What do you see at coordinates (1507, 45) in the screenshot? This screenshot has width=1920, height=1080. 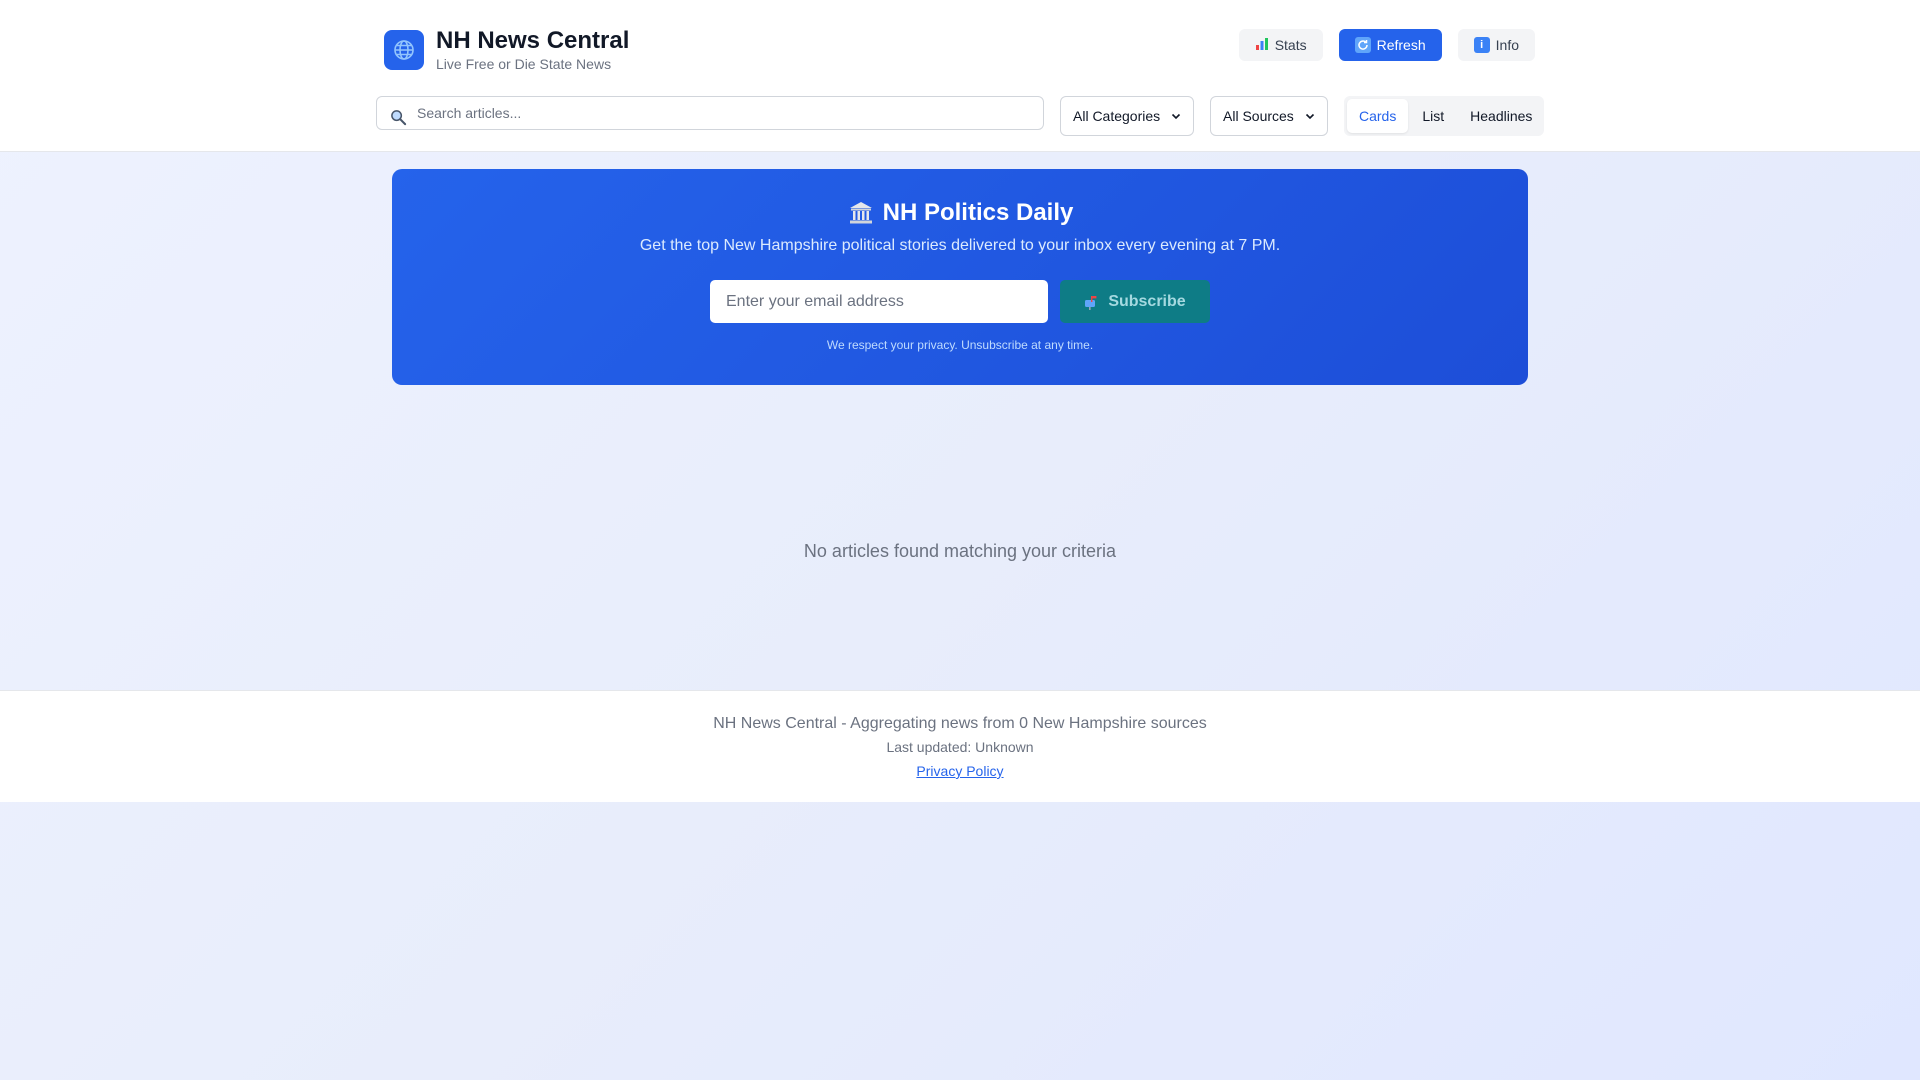 I see `info-label: Info` at bounding box center [1507, 45].